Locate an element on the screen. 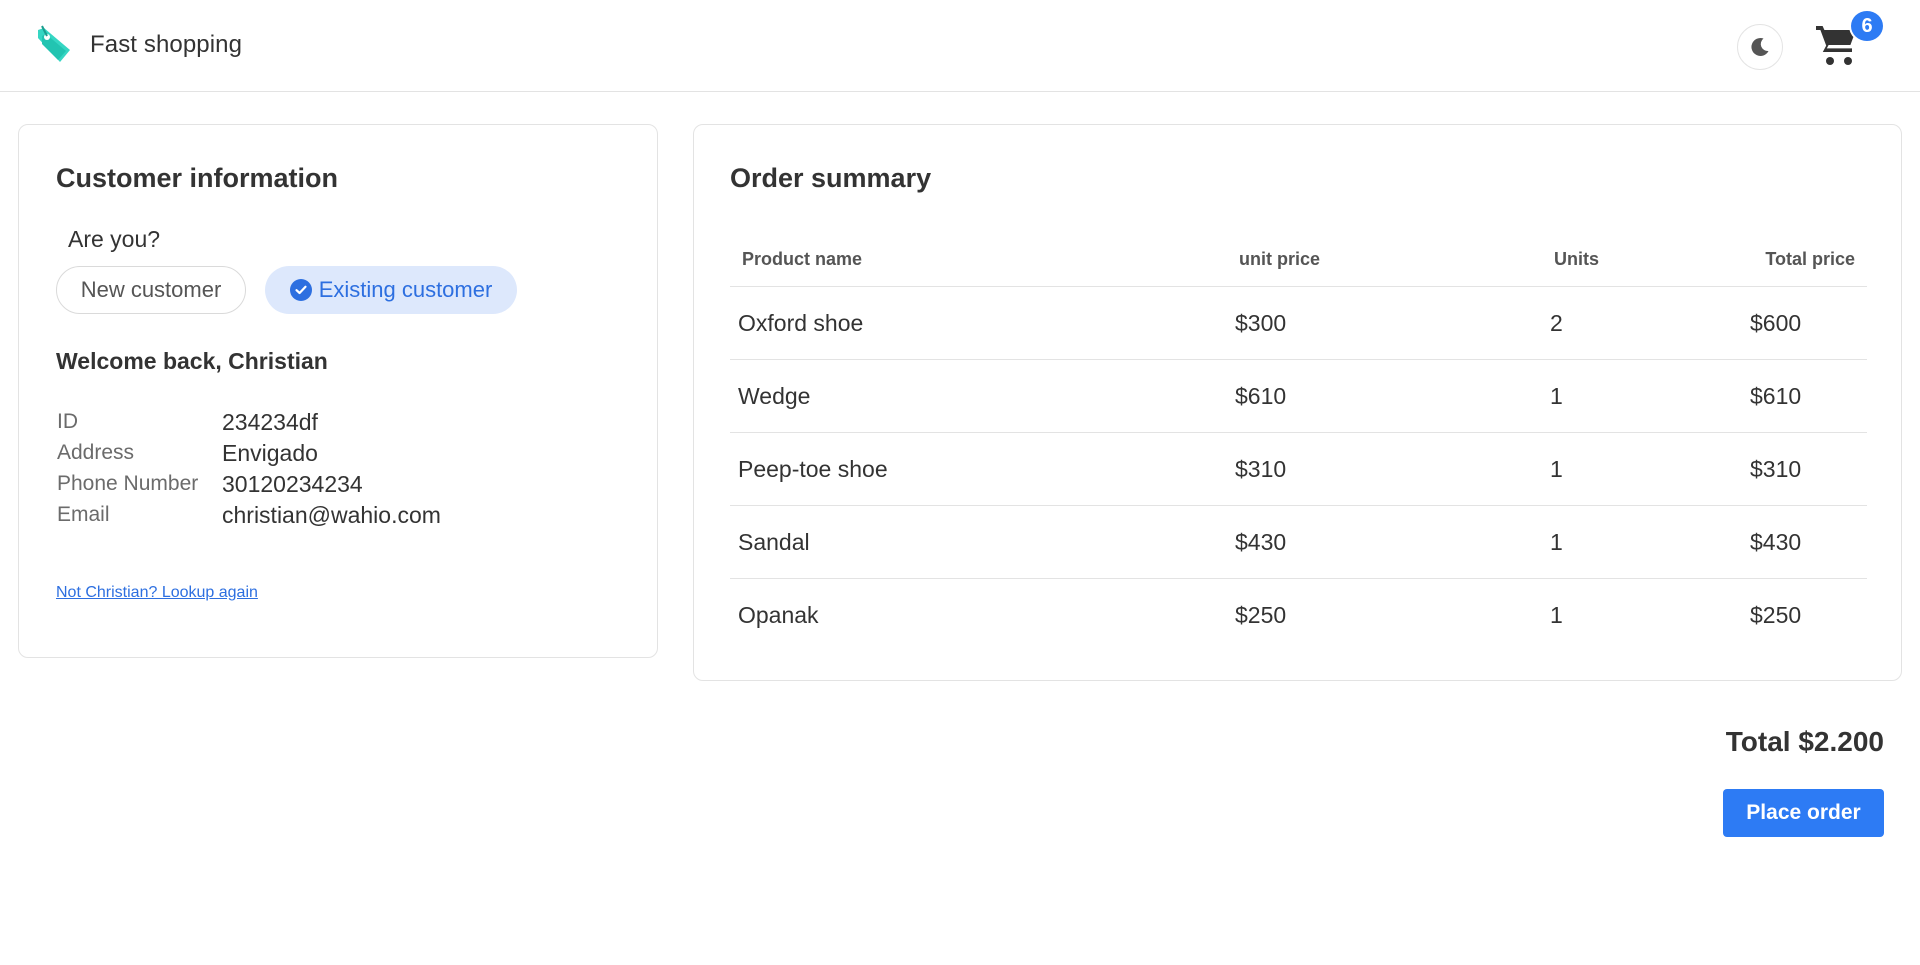  theme-toggle-button is located at coordinates (1760, 47).